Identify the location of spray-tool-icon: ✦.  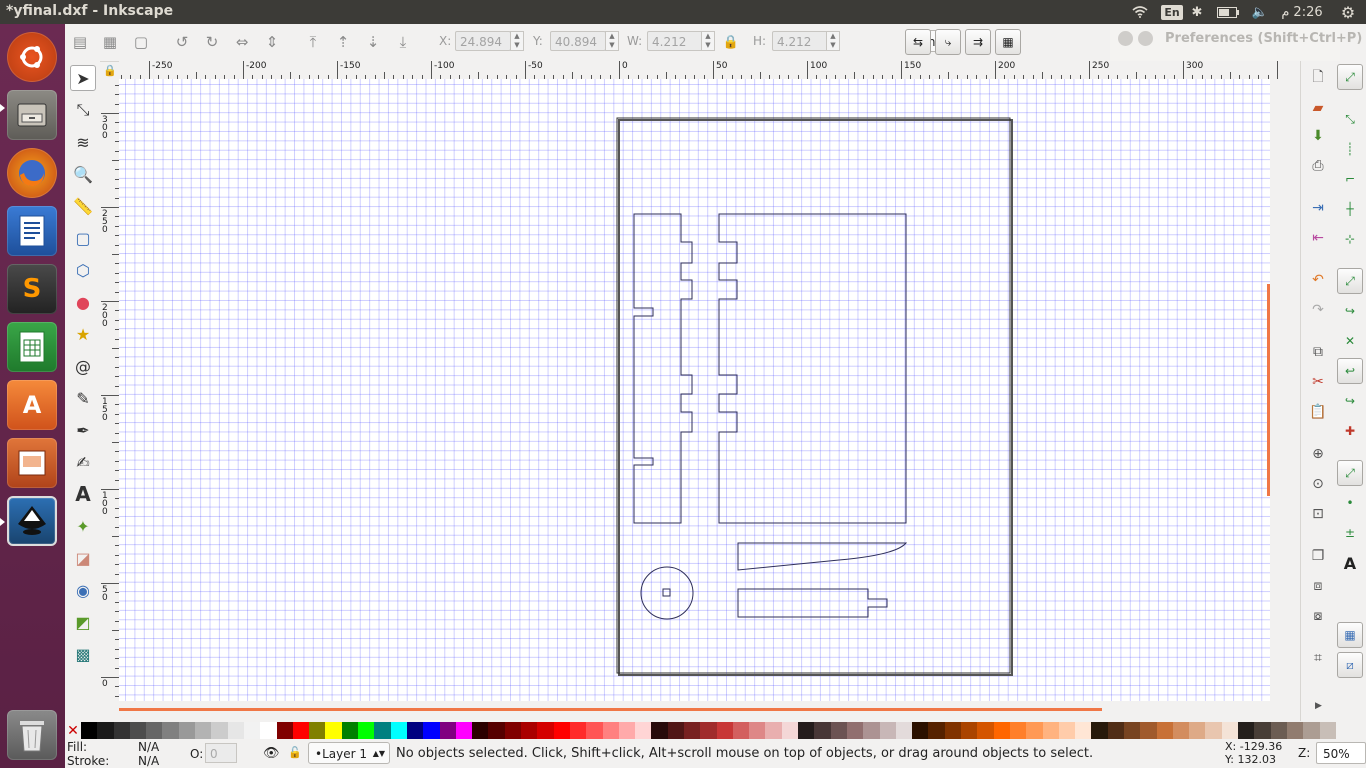
(83, 526).